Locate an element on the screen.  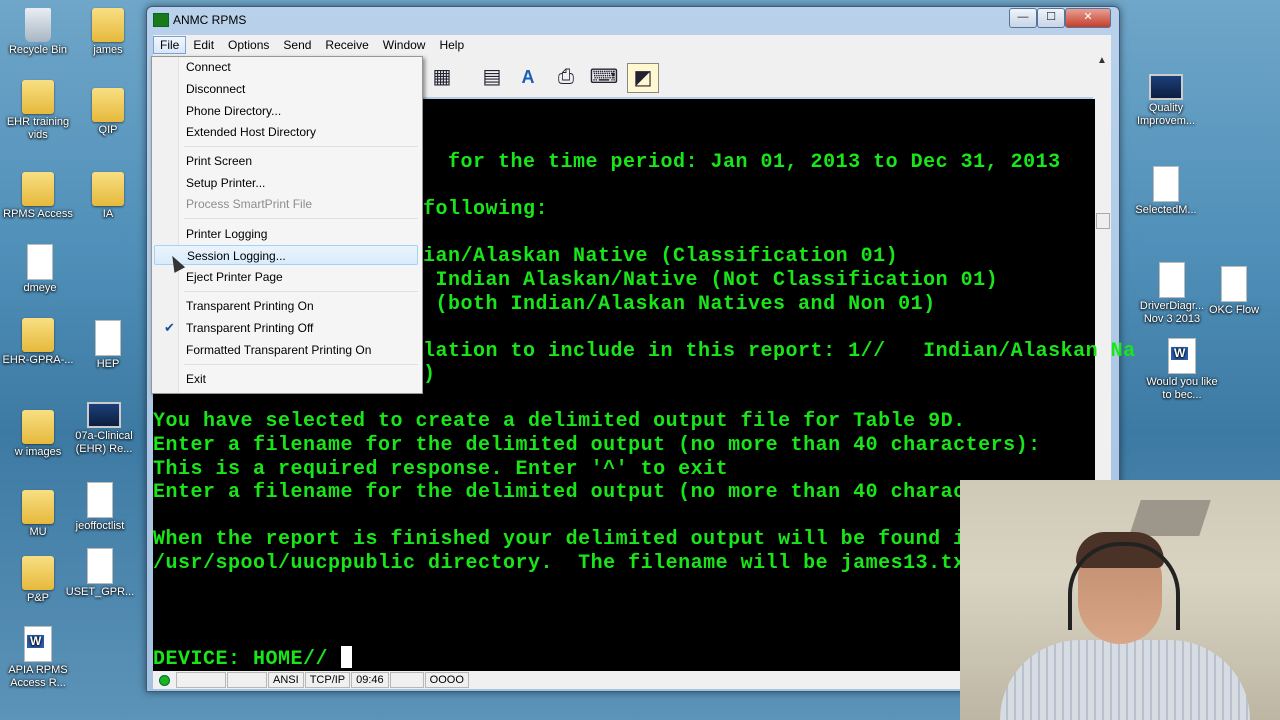
menu-item-transparent-printing-off: ✔ Transparent Printing Off is located at coordinates (286, 328).